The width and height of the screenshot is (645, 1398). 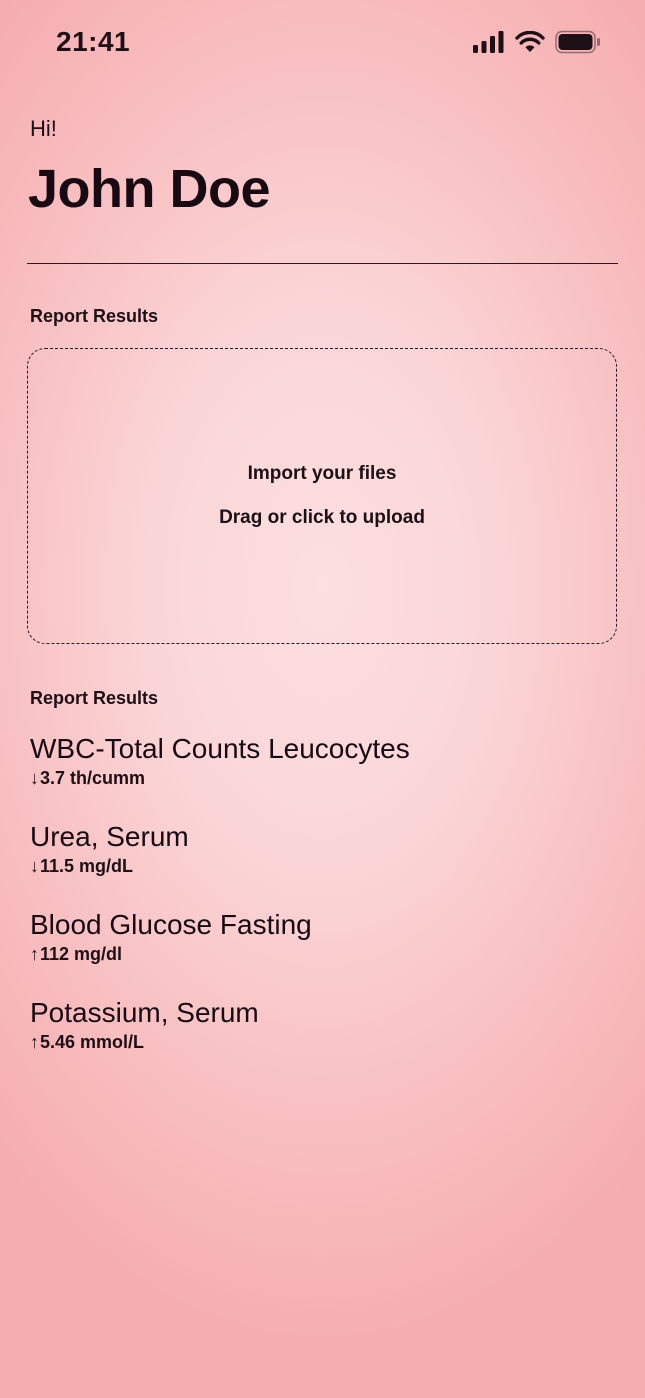 I want to click on result-value-text: 11.5 mg/dL, so click(x=87, y=866).